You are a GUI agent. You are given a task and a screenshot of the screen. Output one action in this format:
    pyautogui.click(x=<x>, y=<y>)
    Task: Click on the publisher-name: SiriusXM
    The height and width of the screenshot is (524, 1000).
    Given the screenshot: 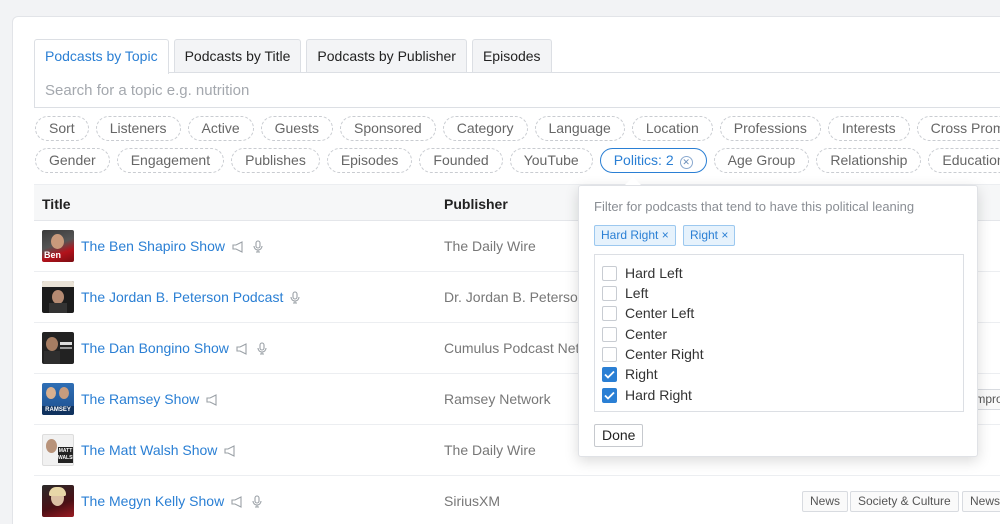 What is the action you would take?
    pyautogui.click(x=472, y=501)
    